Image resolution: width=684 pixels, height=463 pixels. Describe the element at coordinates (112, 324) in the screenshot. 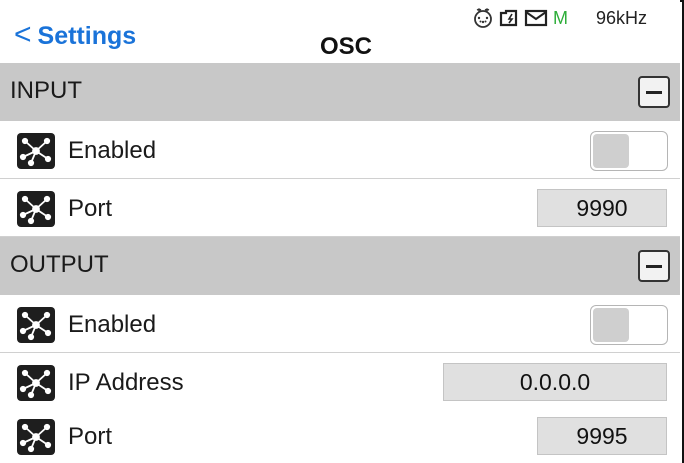

I see `output-enabled-label: Enabled` at that location.